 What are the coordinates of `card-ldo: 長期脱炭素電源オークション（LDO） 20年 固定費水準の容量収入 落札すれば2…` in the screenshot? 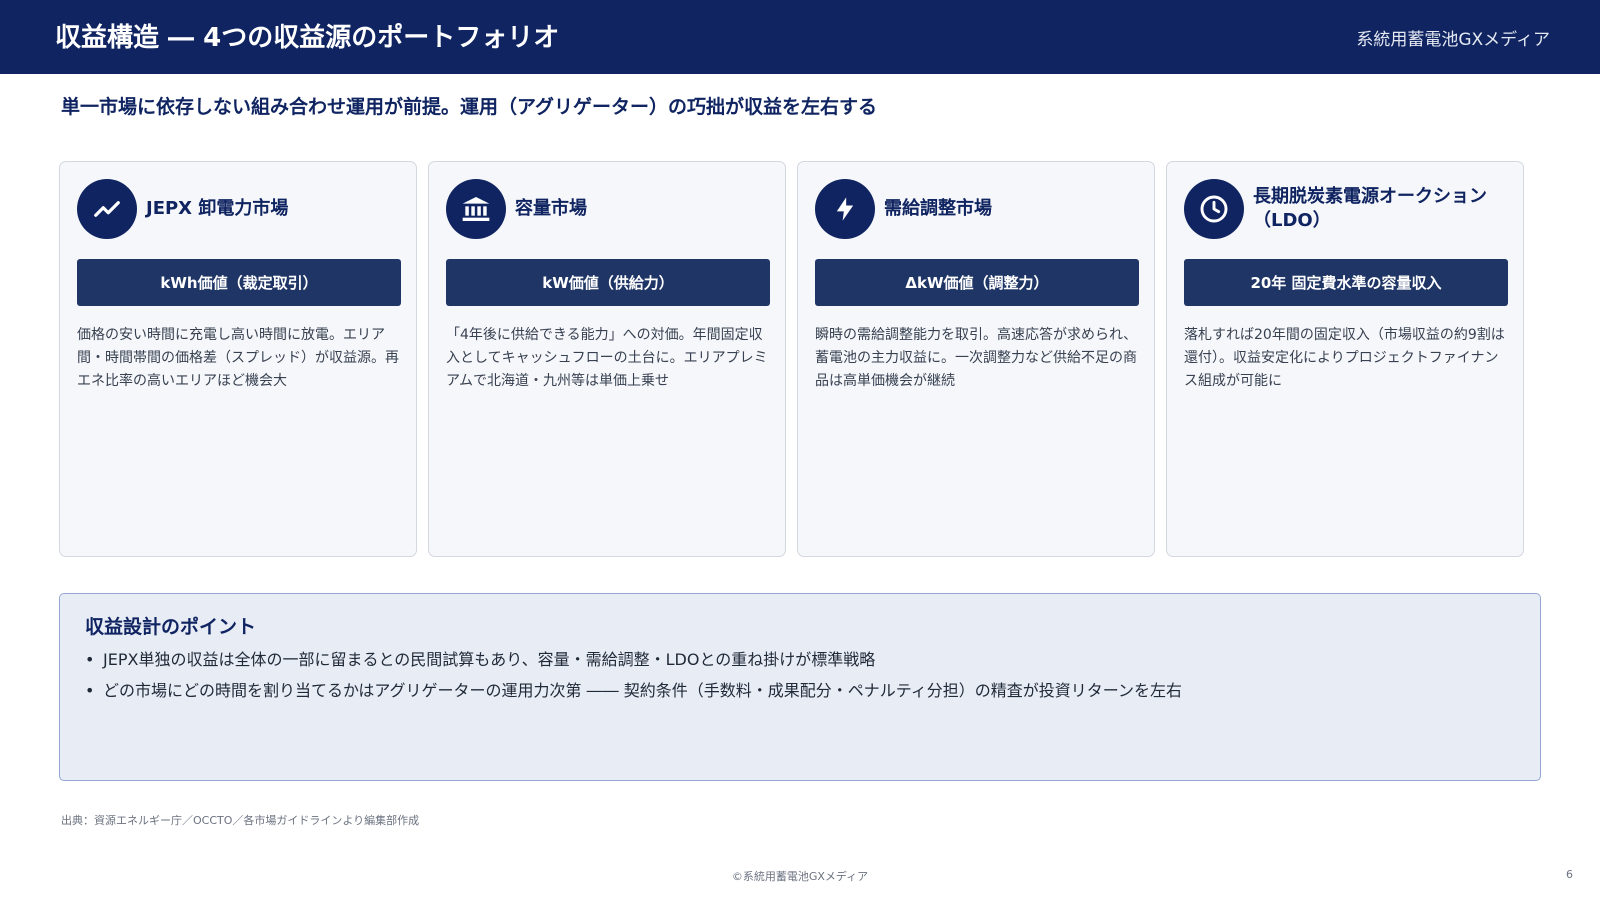 It's located at (1345, 359).